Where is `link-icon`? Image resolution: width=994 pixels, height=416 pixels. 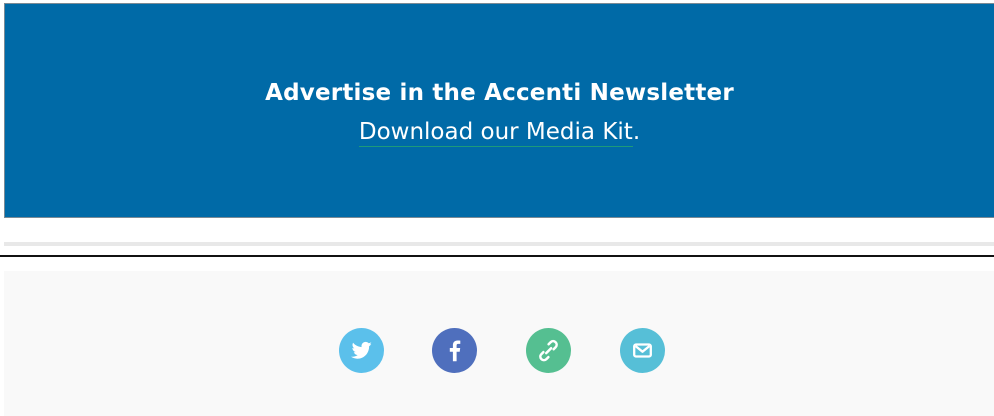
link-icon is located at coordinates (548, 350).